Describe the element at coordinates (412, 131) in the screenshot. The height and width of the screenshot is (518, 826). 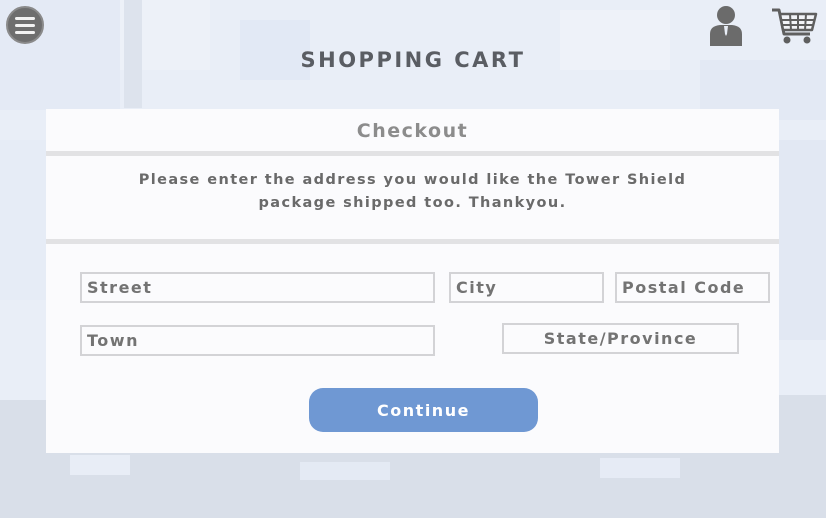
I see `checkout-title: Checkout` at that location.